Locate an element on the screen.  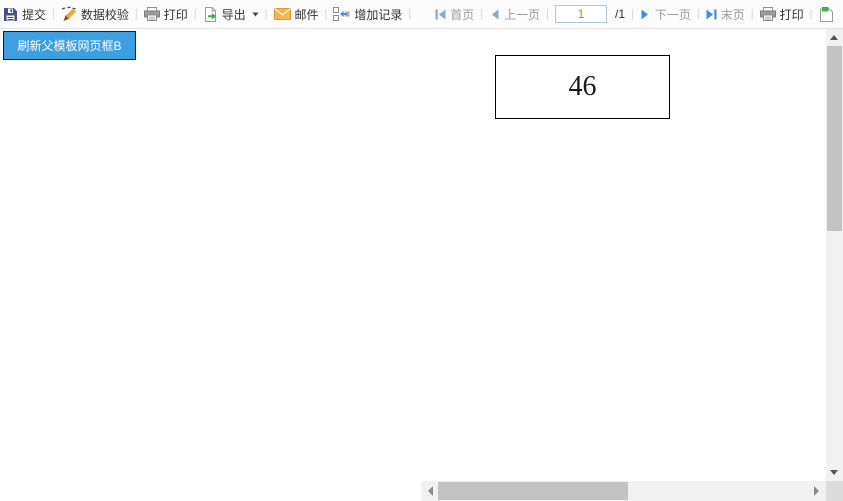
pen-check-icon is located at coordinates (69, 13).